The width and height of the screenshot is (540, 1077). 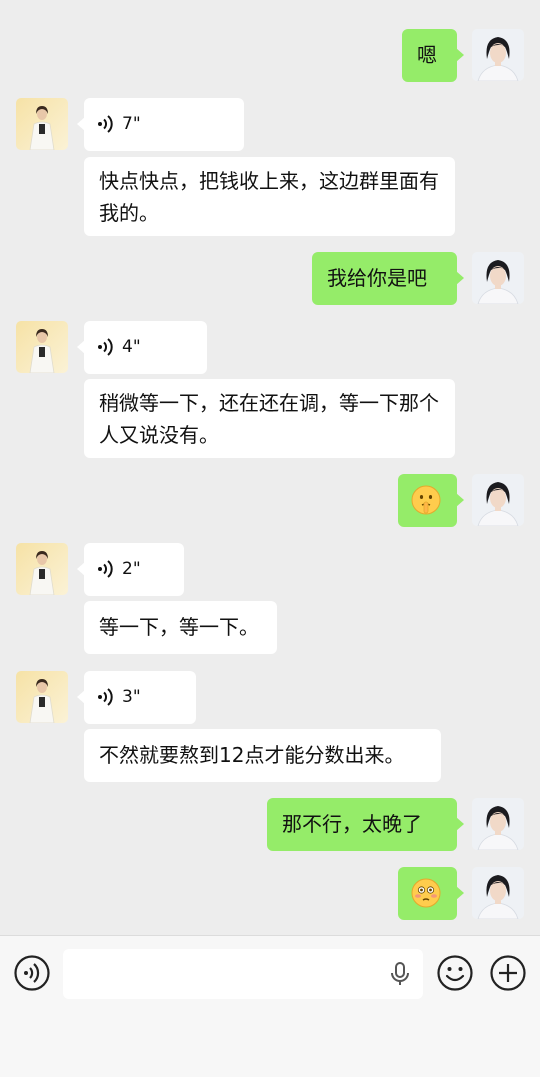 I want to click on voice-message-bubble: 2", so click(x=130, y=569).